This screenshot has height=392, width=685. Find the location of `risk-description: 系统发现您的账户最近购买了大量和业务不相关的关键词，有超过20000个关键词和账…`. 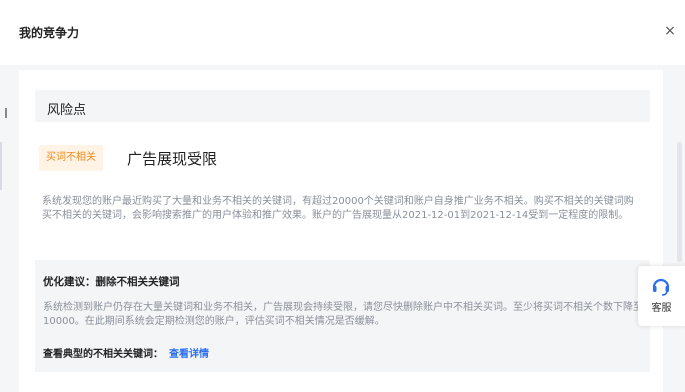

risk-description: 系统发现您的账户最近购买了大量和业务不相关的关键词，有超过20000个关键词和账… is located at coordinates (338, 208).